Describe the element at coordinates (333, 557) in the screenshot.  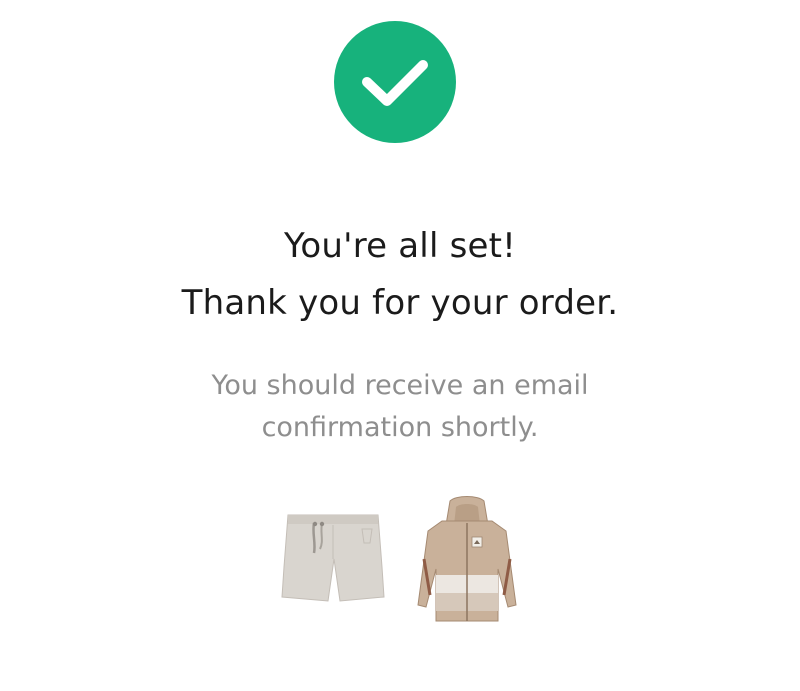
I see `shorts-product-image` at that location.